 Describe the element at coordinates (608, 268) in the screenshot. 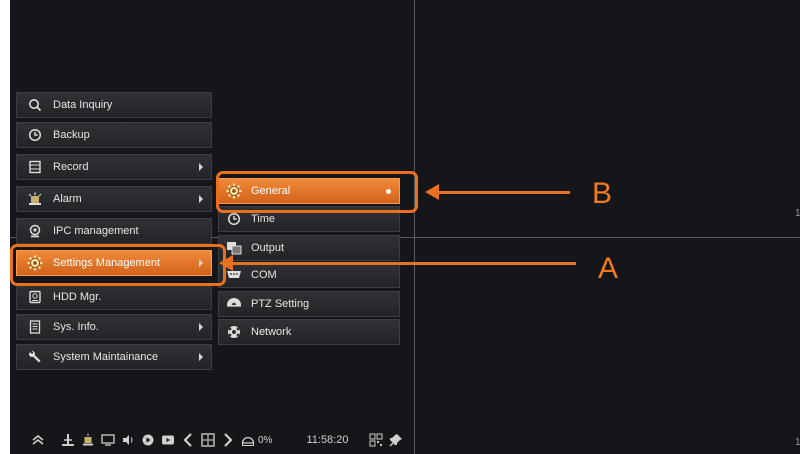

I see `callout-label-a: A` at that location.